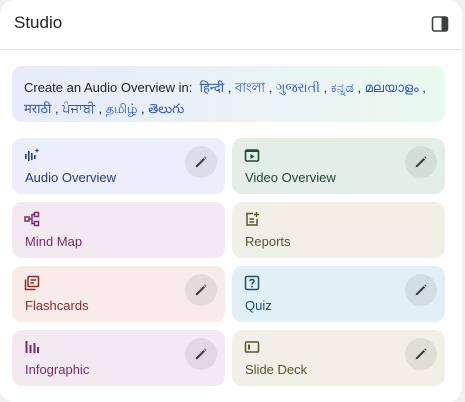  What do you see at coordinates (32, 219) in the screenshot?
I see `mind-map-icon` at bounding box center [32, 219].